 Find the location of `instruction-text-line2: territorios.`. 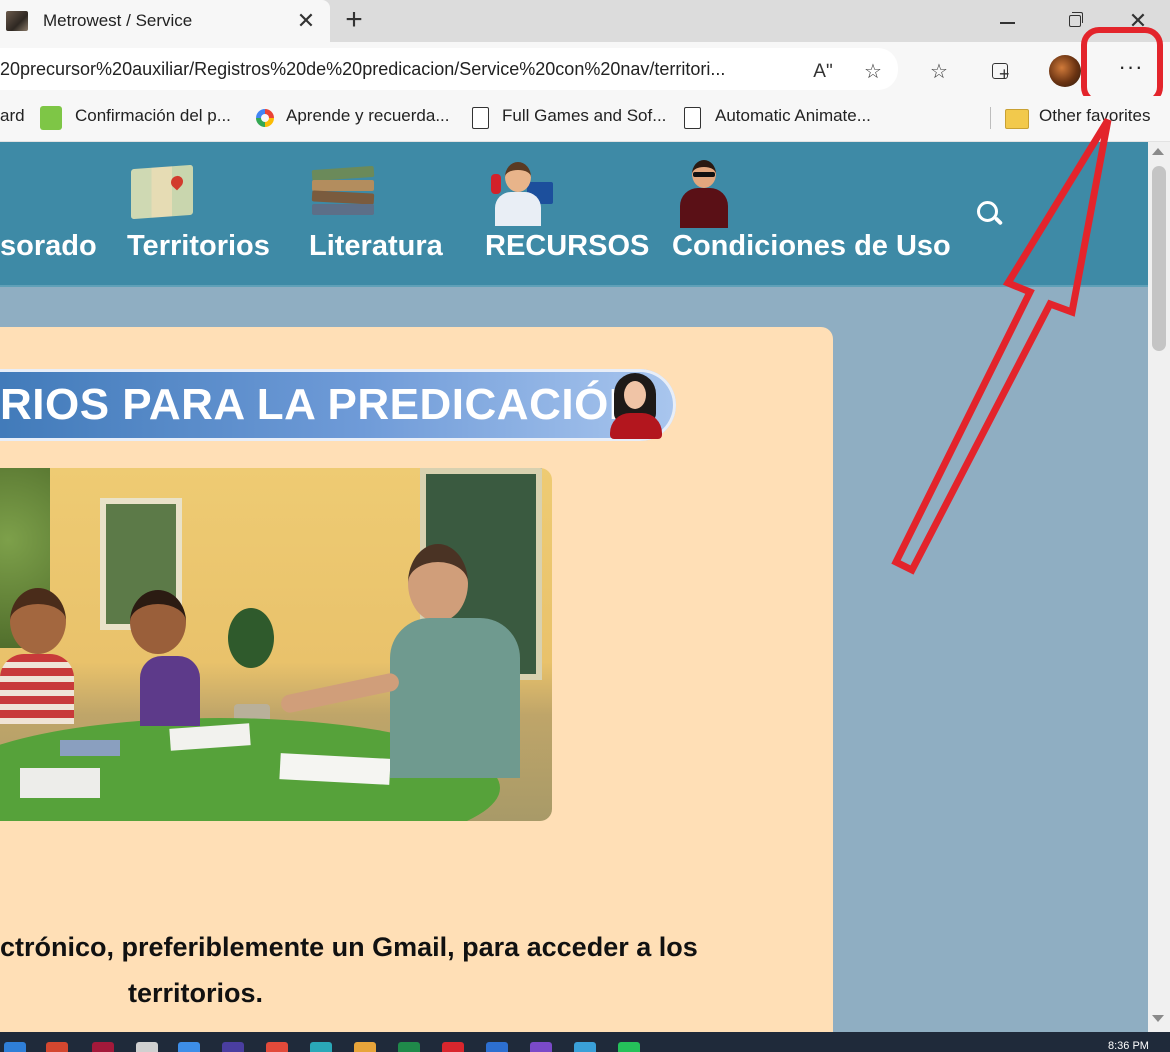

instruction-text-line2: territorios. is located at coordinates (196, 993).